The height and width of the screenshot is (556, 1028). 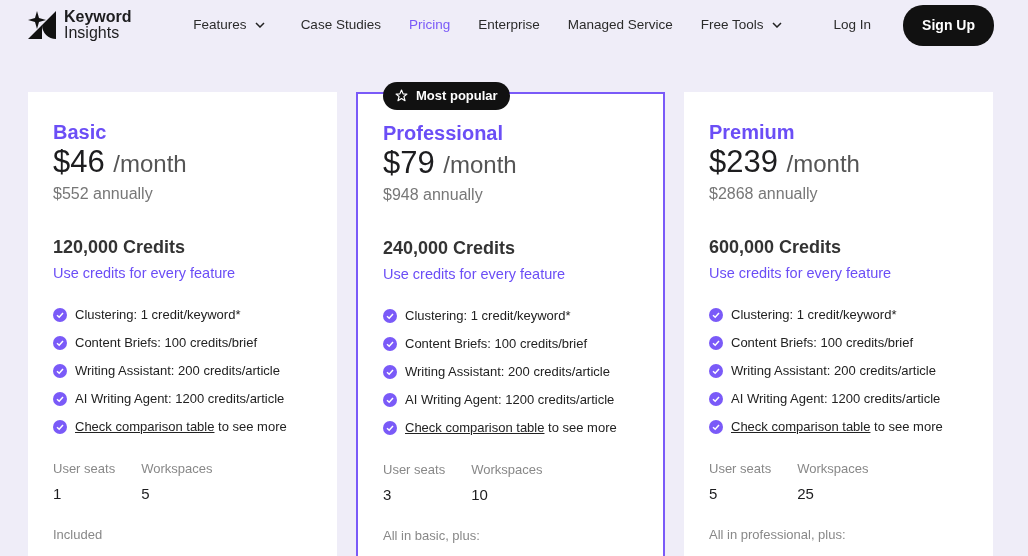 What do you see at coordinates (764, 194) in the screenshot?
I see `annual-price: $2868 annually` at bounding box center [764, 194].